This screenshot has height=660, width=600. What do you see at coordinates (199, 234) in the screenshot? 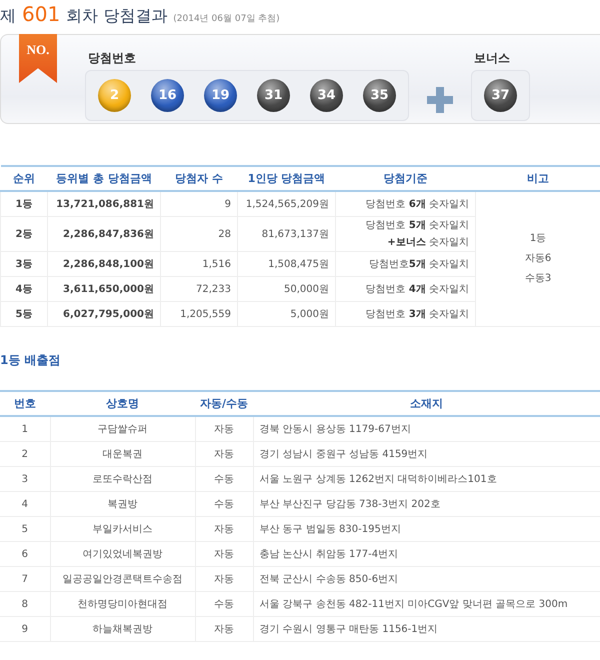
I see `table-cell: 28` at bounding box center [199, 234].